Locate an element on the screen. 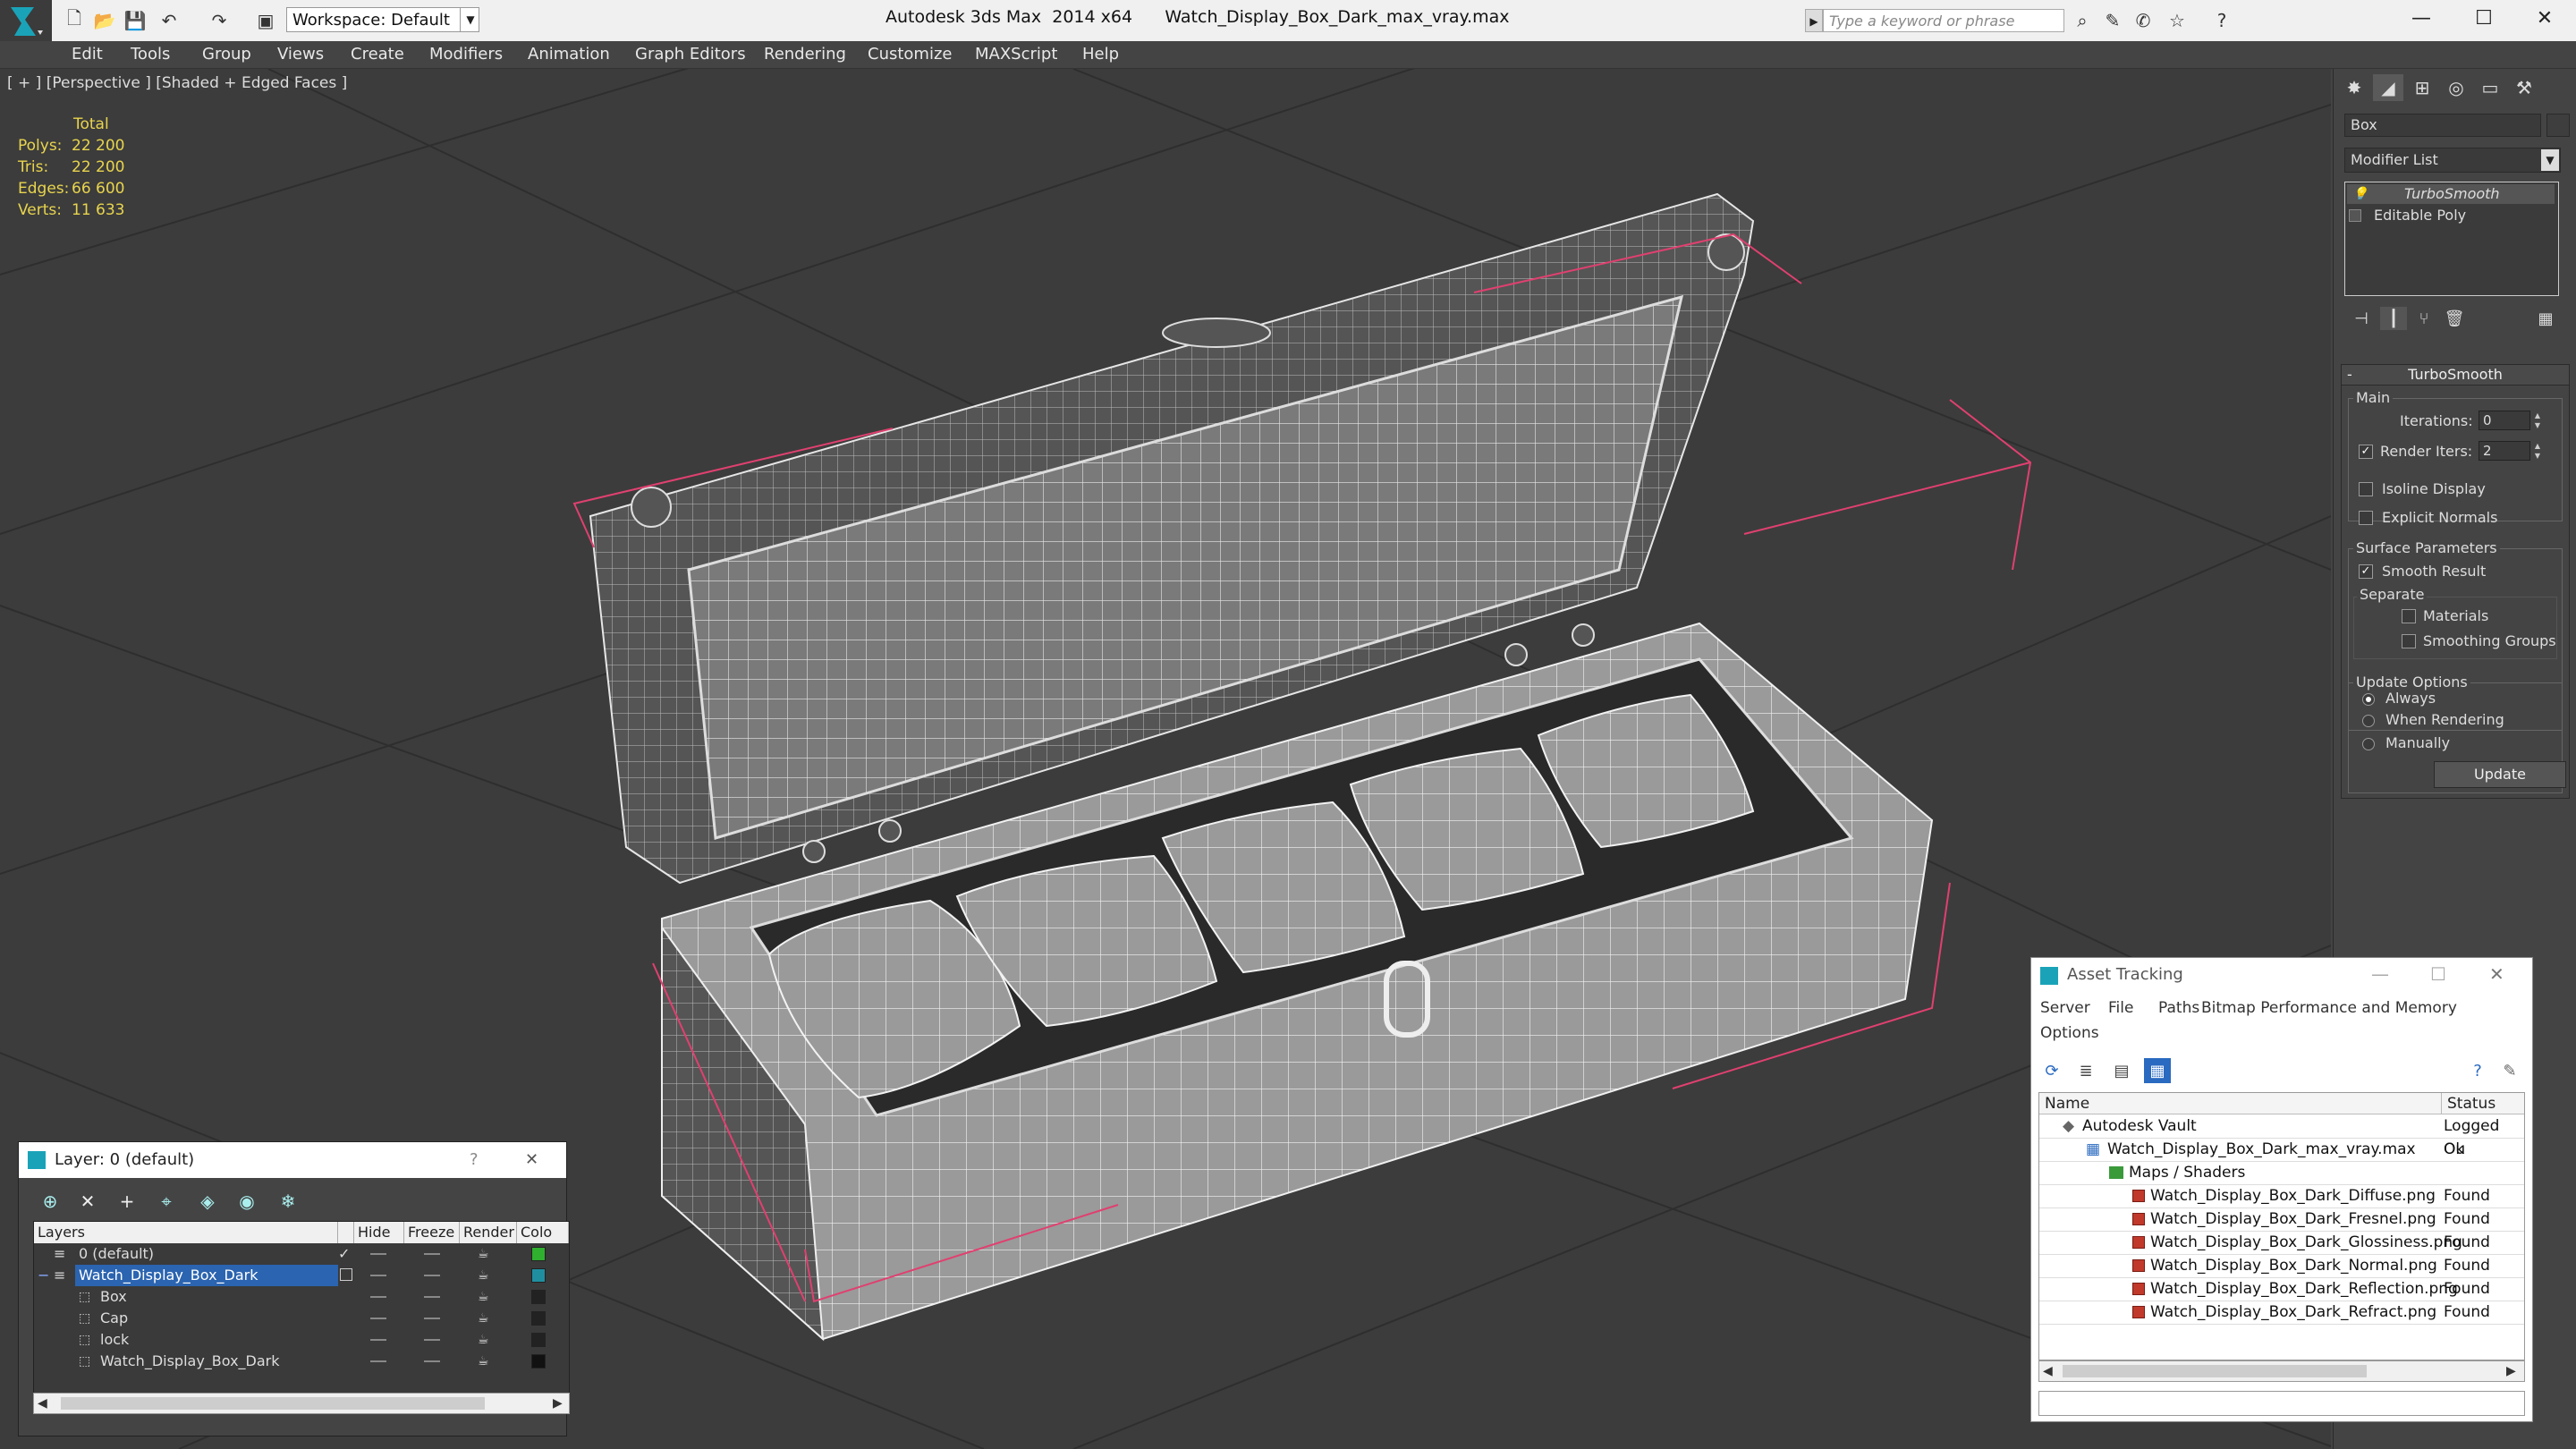 The height and width of the screenshot is (1449, 2576). materials-checkbox is located at coordinates (2409, 616).